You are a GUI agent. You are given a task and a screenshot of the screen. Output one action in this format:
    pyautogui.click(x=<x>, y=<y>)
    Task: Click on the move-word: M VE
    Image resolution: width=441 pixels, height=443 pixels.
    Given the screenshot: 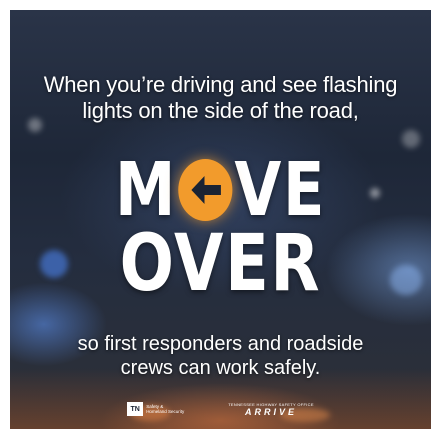 What is the action you would take?
    pyautogui.click(x=220, y=190)
    